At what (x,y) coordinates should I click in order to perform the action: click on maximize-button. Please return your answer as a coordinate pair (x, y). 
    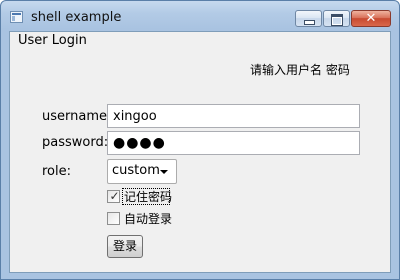
    Looking at the image, I should click on (336, 18).